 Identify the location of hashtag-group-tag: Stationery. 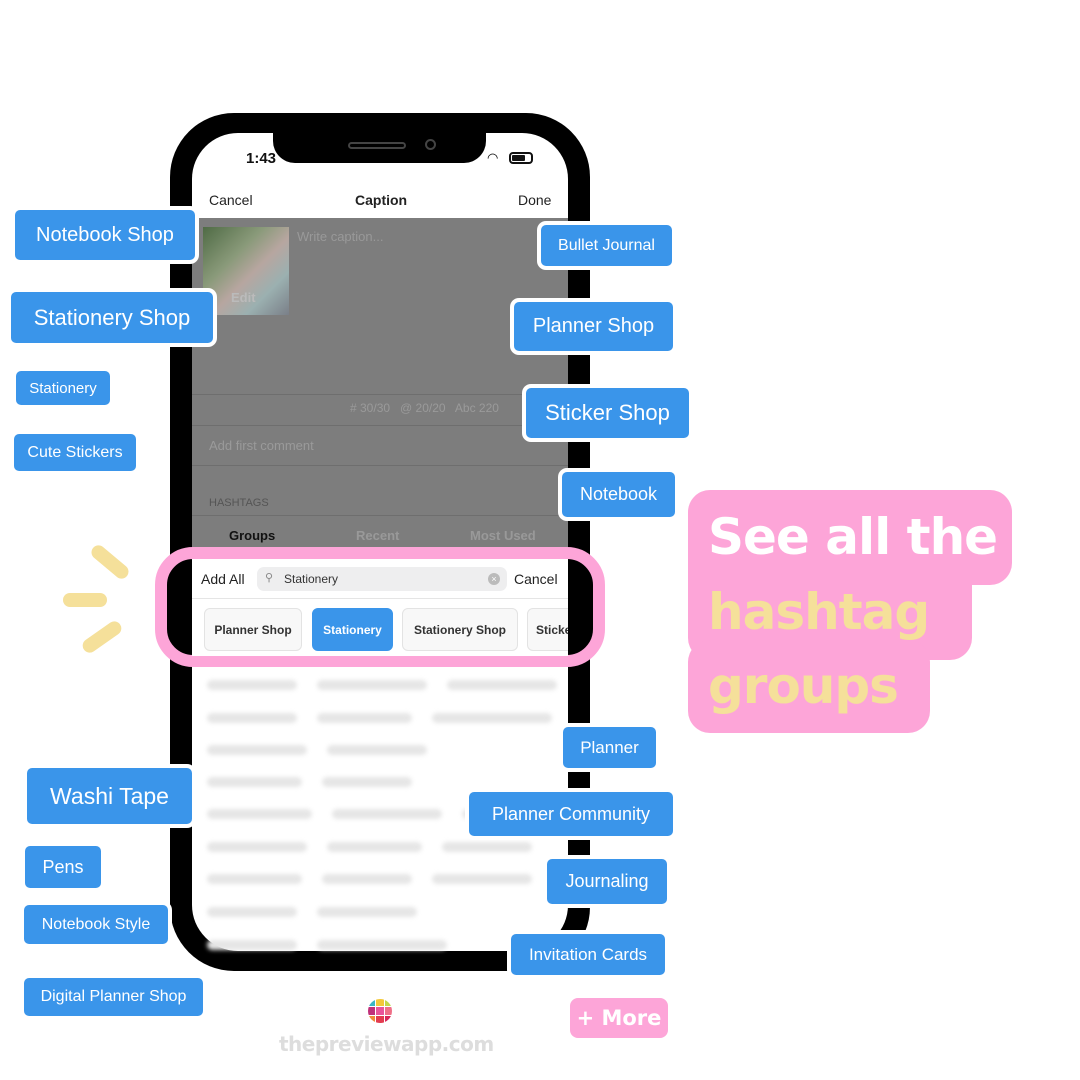
(63, 388).